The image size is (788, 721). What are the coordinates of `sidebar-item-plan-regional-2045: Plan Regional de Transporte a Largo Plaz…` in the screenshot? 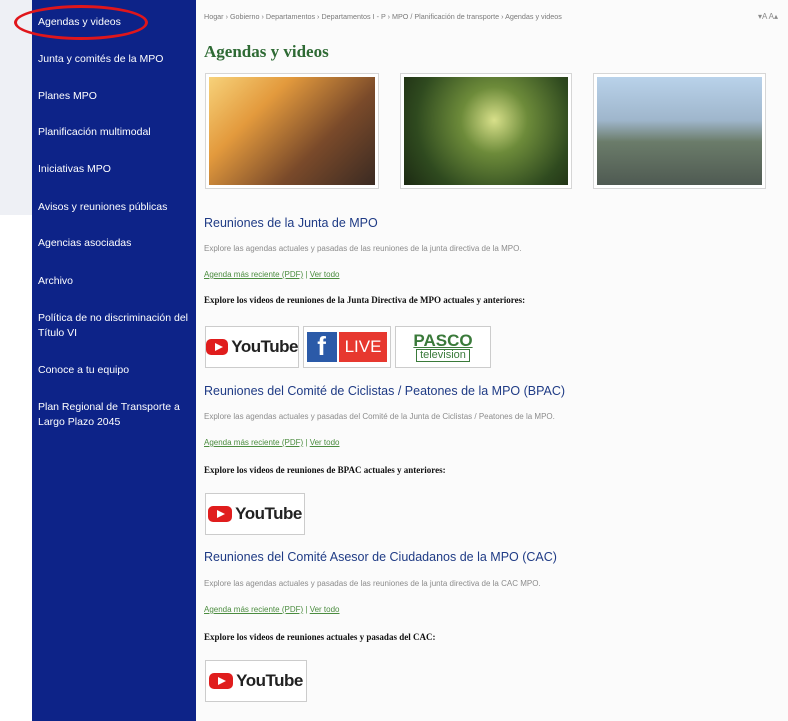 It's located at (115, 415).